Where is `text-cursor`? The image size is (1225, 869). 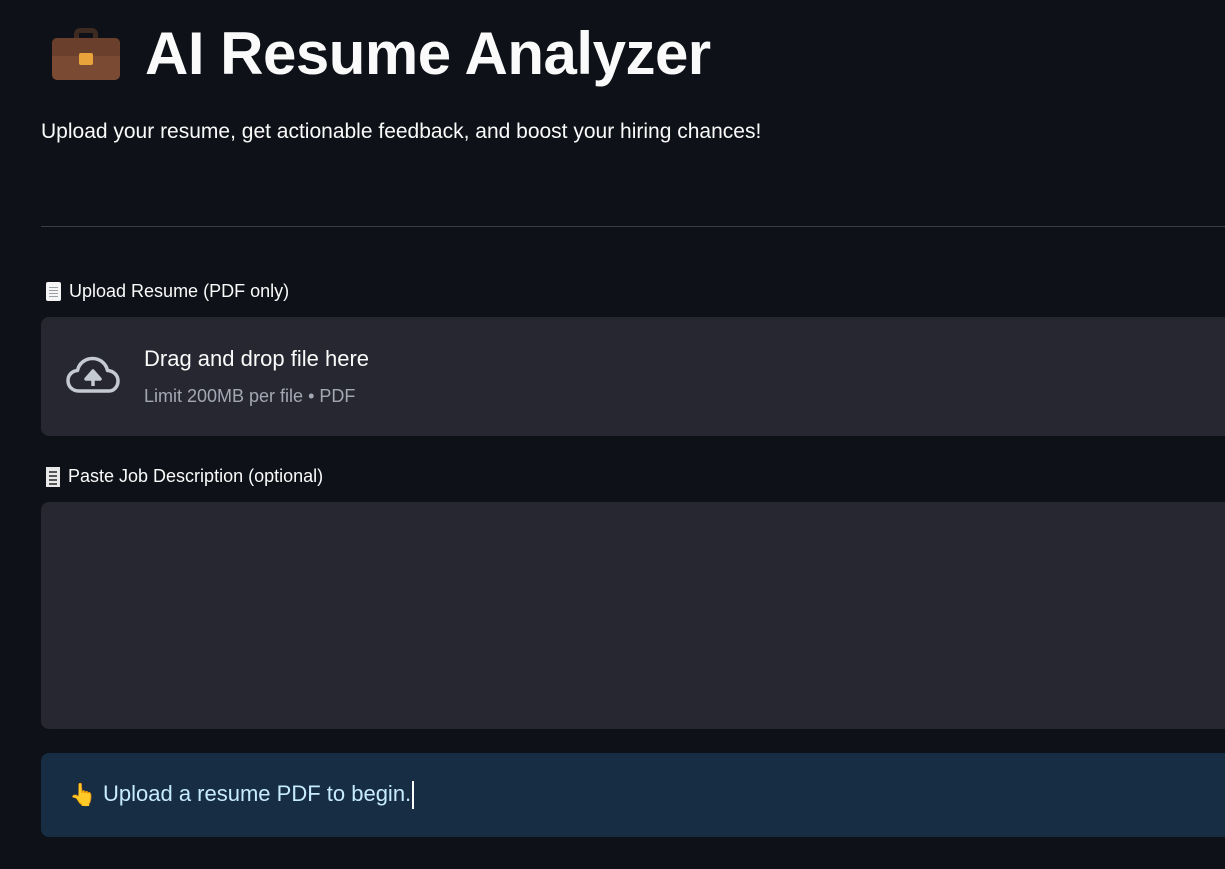
text-cursor is located at coordinates (413, 795).